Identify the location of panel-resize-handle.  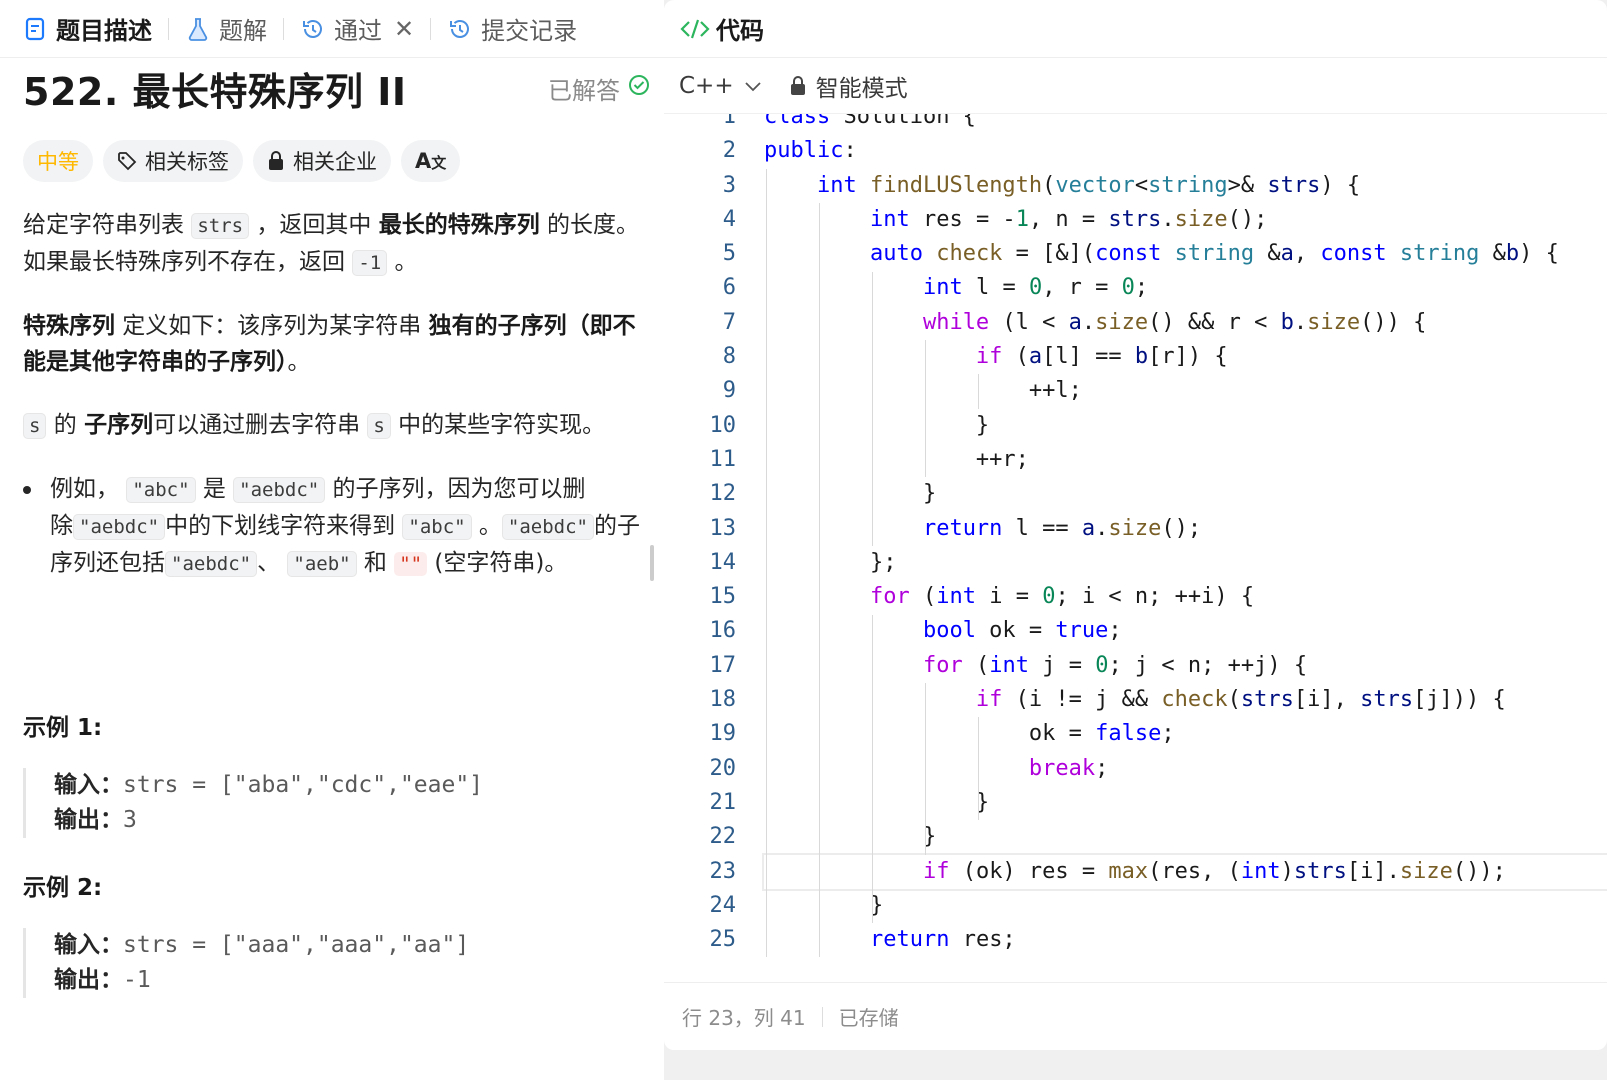
(652, 563).